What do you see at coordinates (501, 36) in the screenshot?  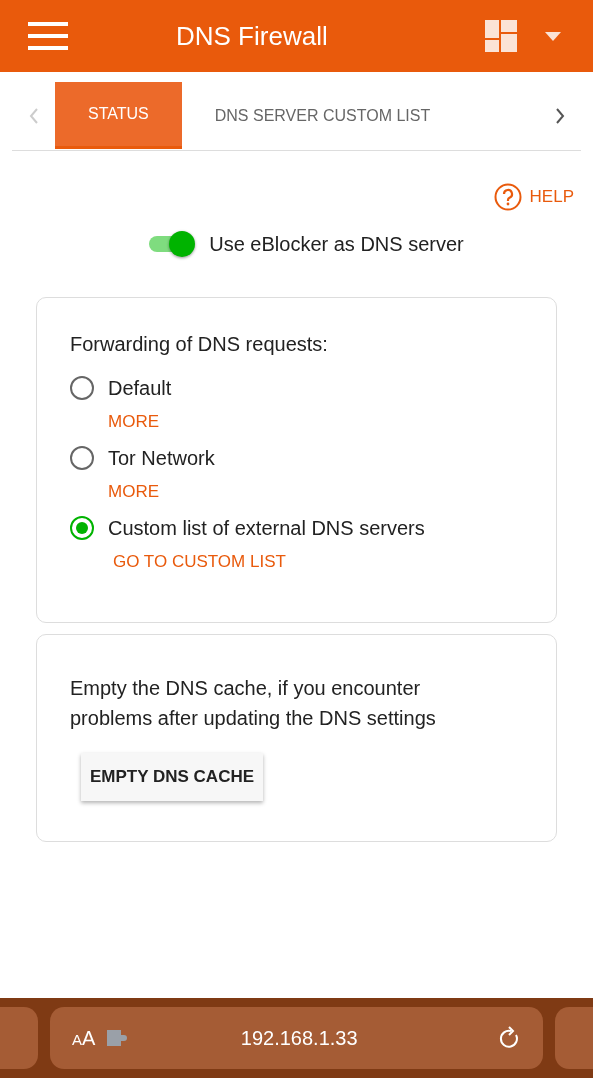 I see `dashboard-icon` at bounding box center [501, 36].